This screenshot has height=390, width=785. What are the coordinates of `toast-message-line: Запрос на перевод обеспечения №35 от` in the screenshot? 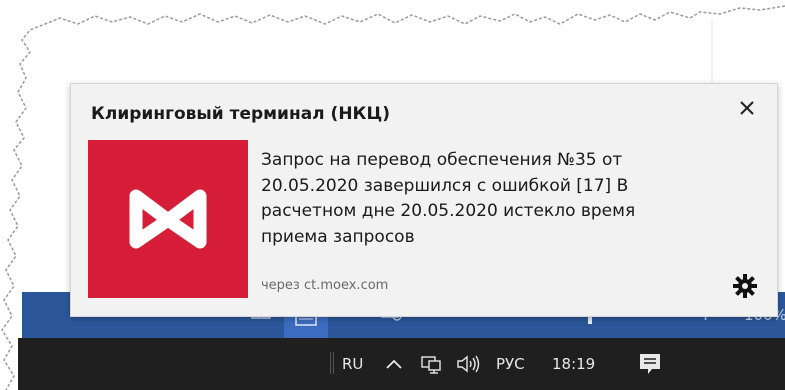 It's located at (442, 160).